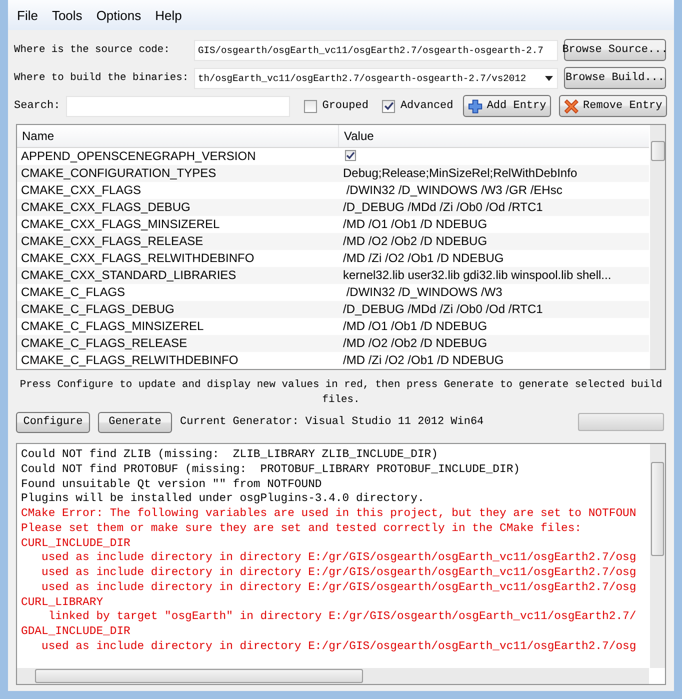 The image size is (682, 699). What do you see at coordinates (138, 156) in the screenshot?
I see `entry-name: APPEND_OPENSCENEGRAPH_VERSION` at bounding box center [138, 156].